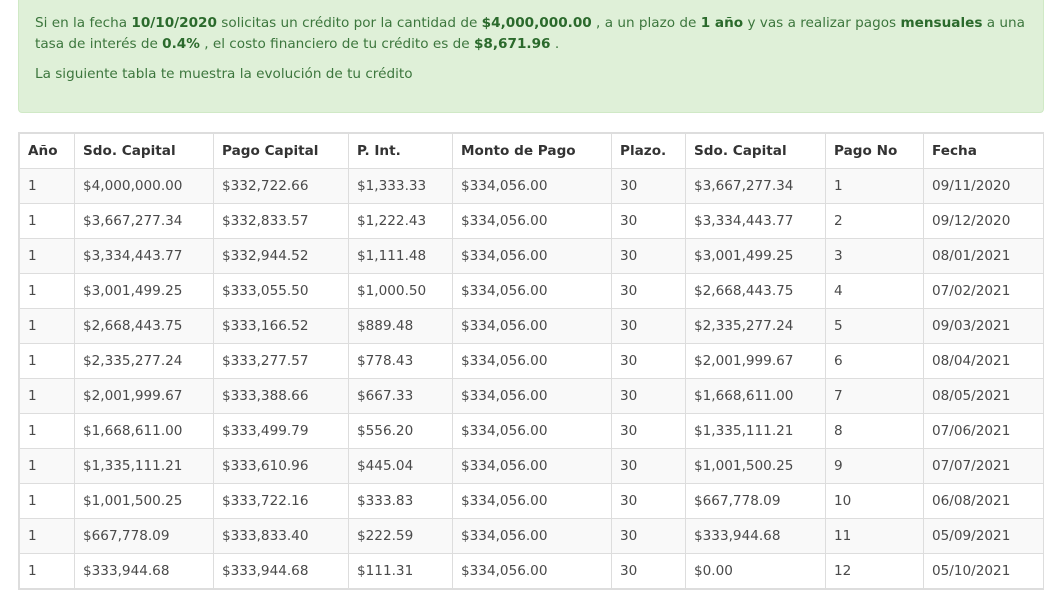 This screenshot has height=590, width=1056. Describe the element at coordinates (281, 571) in the screenshot. I see `cell-capital-payment: $333,944.68` at that location.